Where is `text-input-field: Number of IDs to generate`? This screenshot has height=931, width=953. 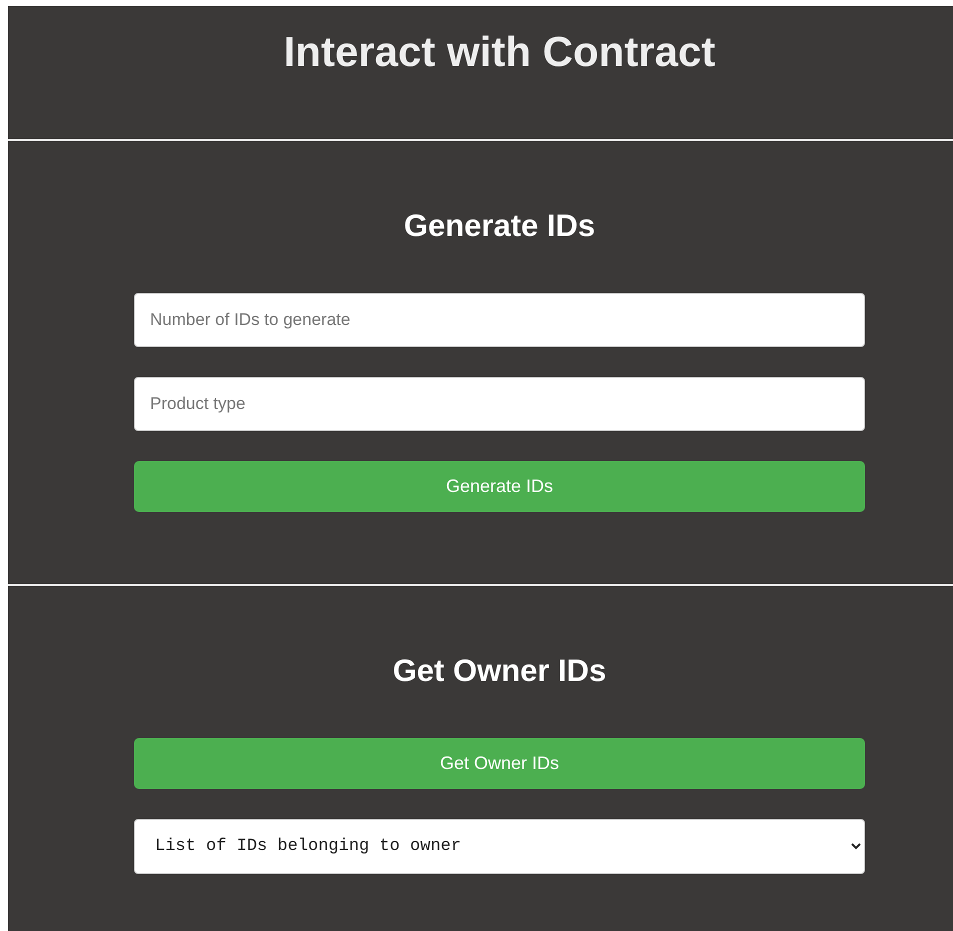
text-input-field: Number of IDs to generate is located at coordinates (499, 320).